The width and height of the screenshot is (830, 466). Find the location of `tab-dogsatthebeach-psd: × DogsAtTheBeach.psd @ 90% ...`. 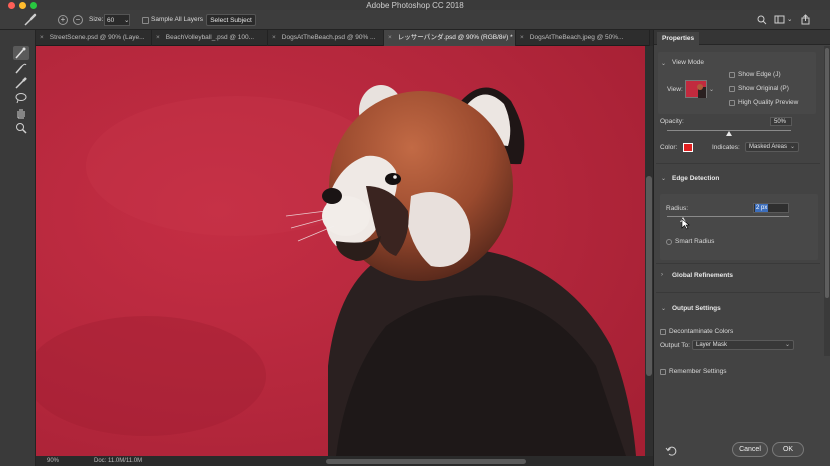

tab-dogsatthebeach-psd: × DogsAtTheBeach.psd @ 90% ... is located at coordinates (326, 38).